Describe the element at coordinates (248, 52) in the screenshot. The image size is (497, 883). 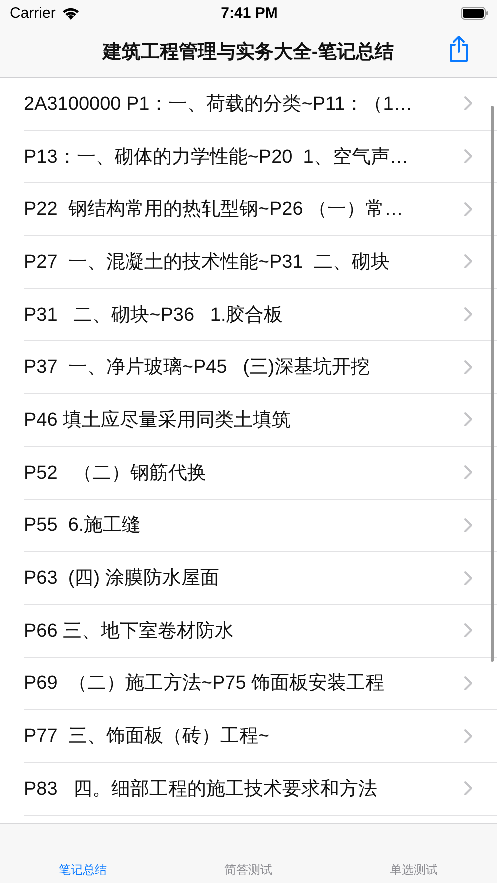
I see `nav-title: 建筑工程管理与实务大全-笔记总结` at that location.